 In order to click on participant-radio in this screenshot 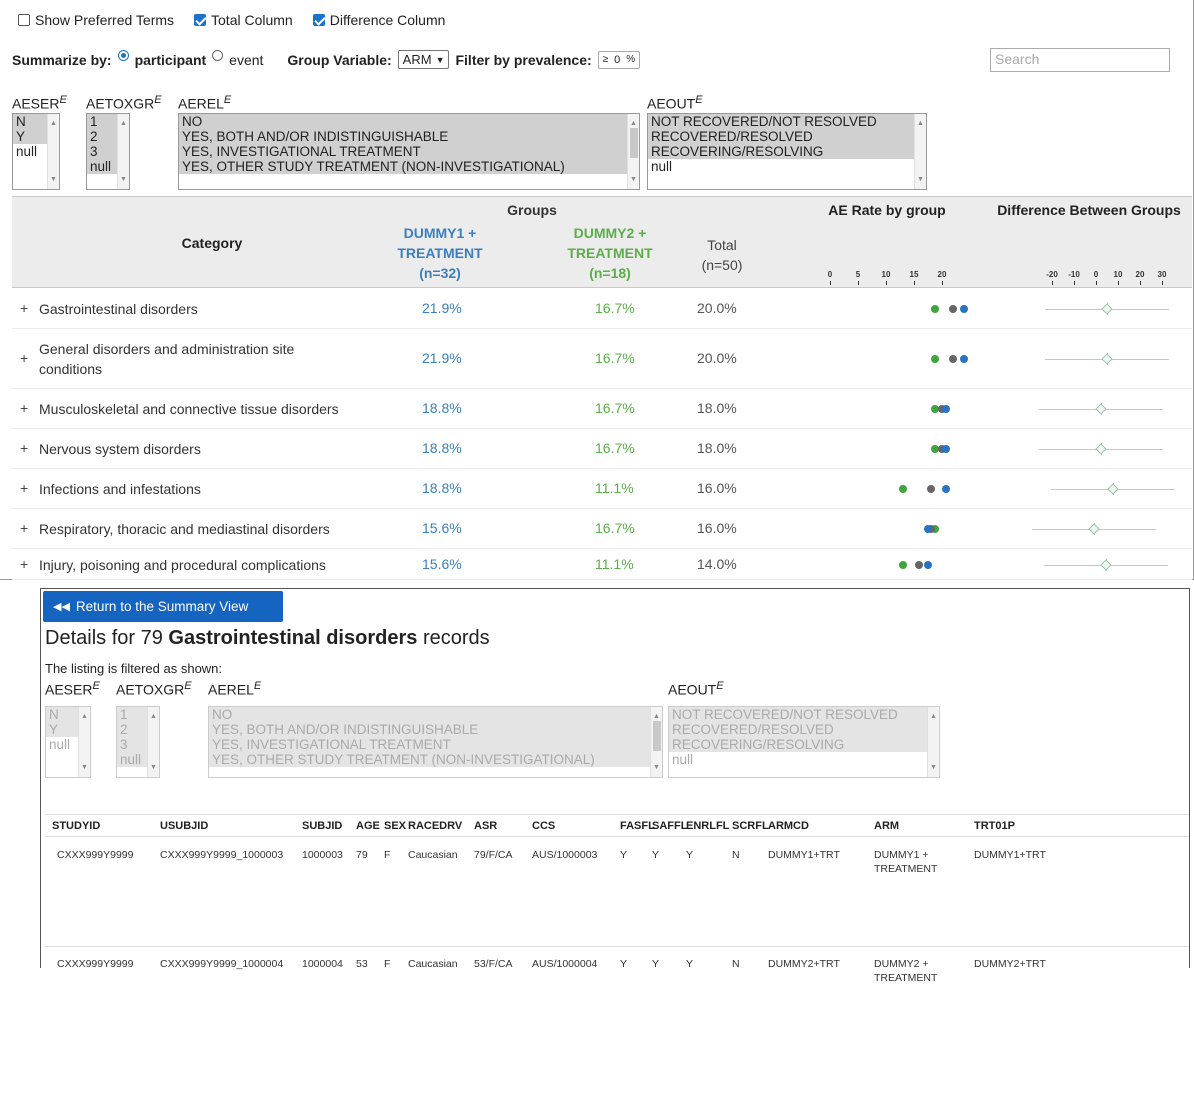, I will do `click(123, 55)`.